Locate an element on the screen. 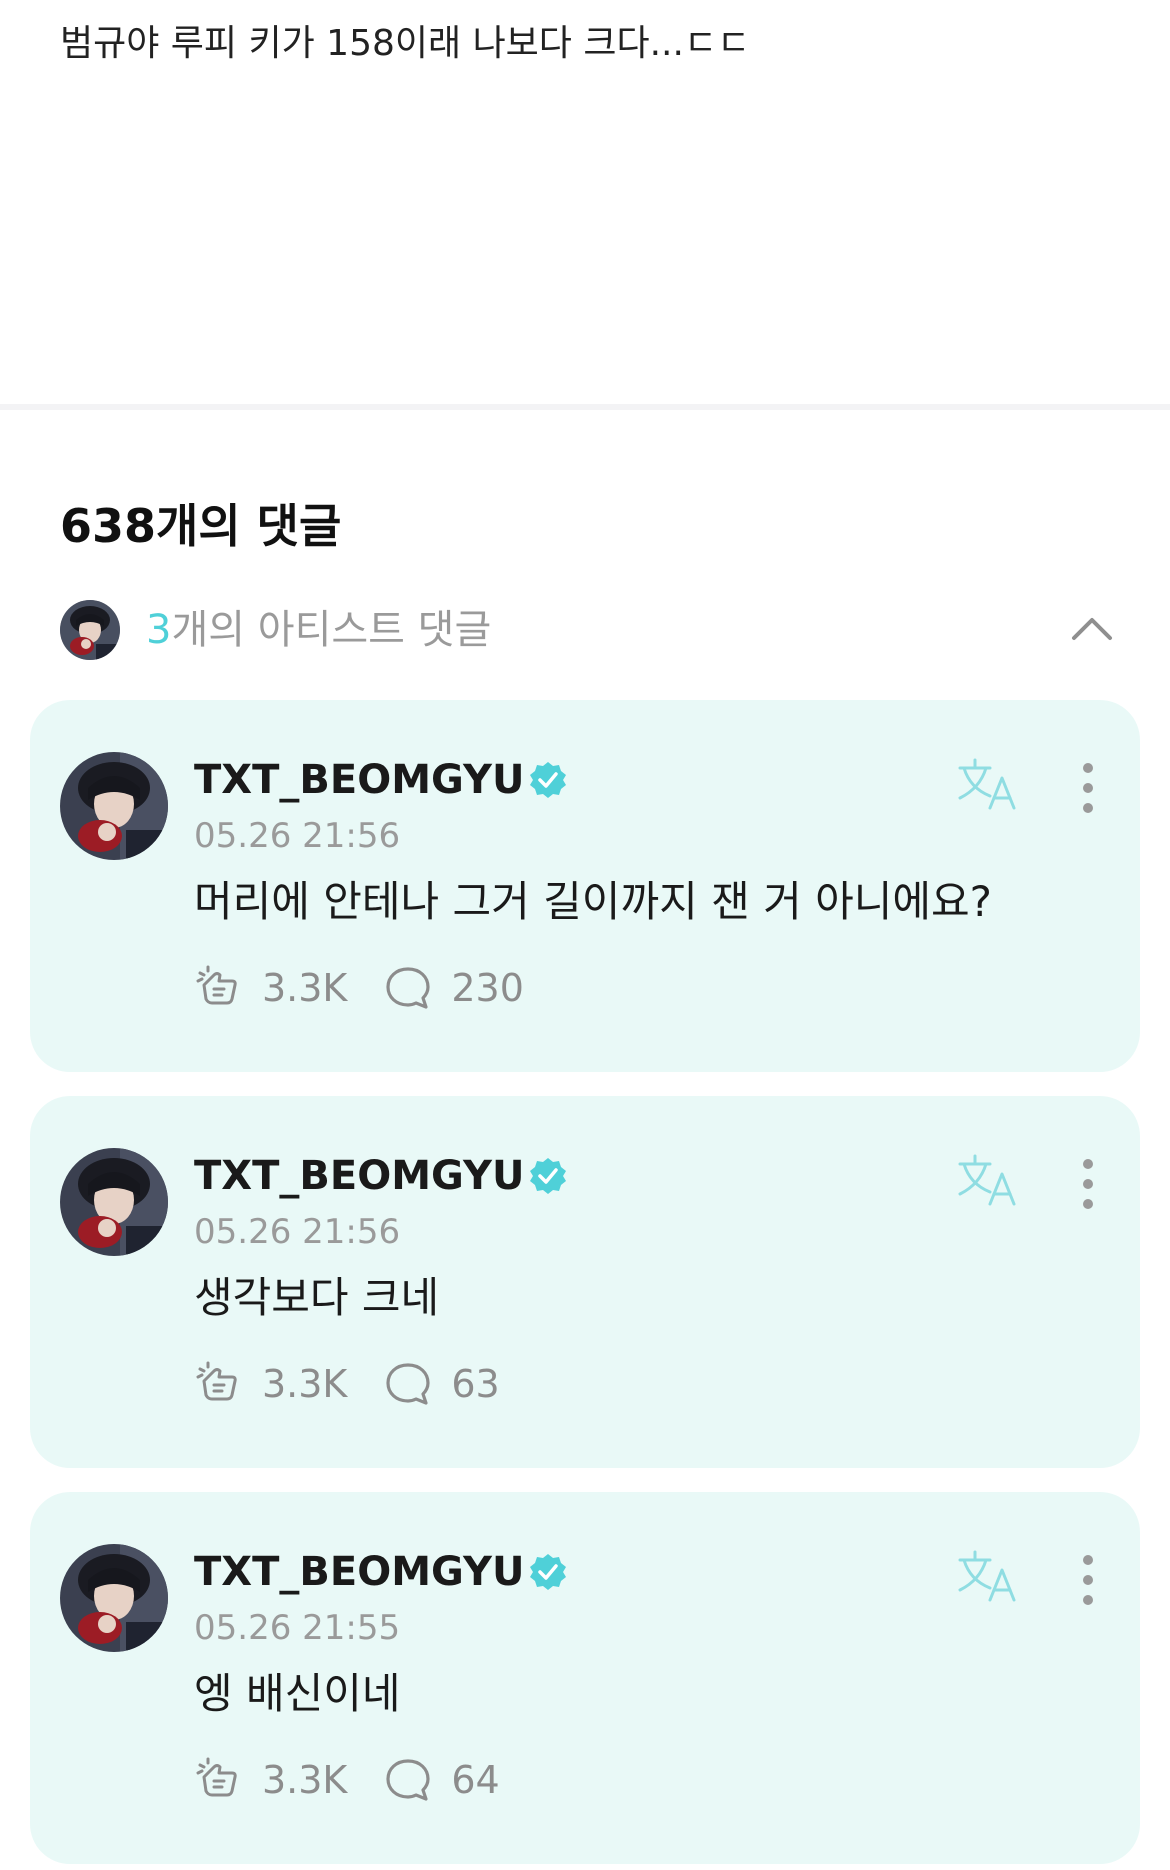  comment-text: 생각보다 크네 is located at coordinates (317, 1297).